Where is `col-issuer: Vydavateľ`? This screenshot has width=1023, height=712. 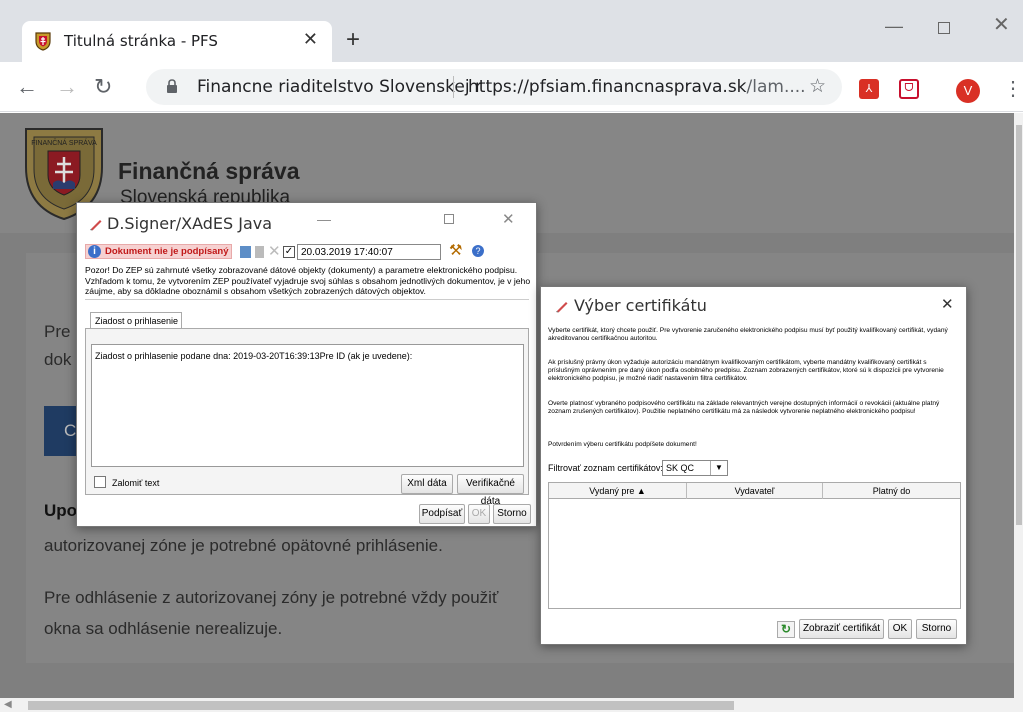
col-issuer: Vydavateľ is located at coordinates (755, 491).